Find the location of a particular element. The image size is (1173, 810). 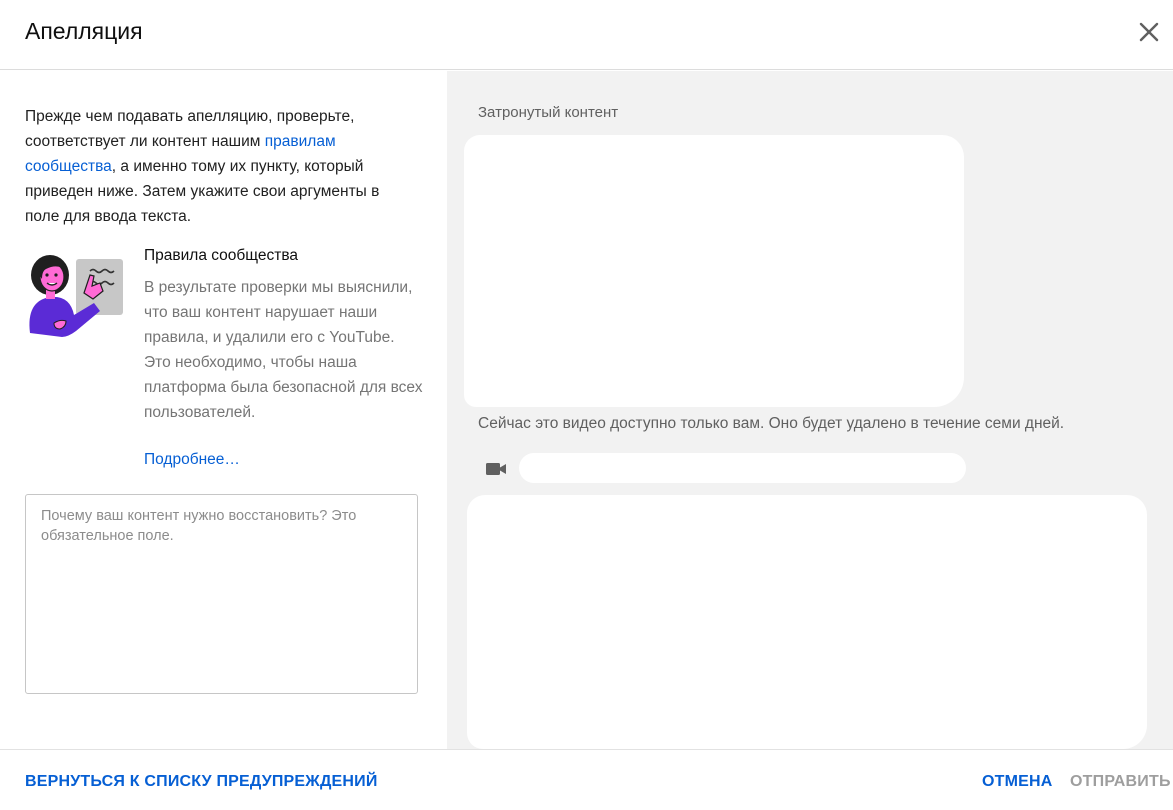

submit-button: ОТПРАВИТЬ is located at coordinates (1120, 782).